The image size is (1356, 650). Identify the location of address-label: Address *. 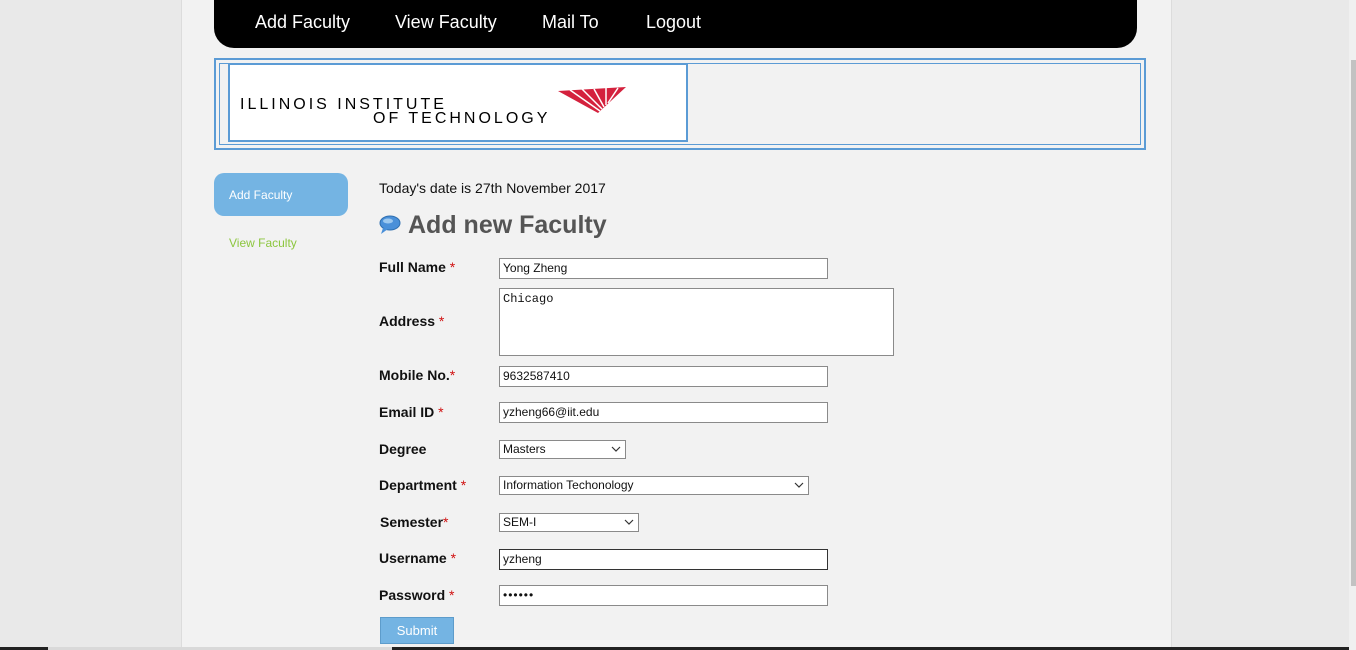
(411, 321).